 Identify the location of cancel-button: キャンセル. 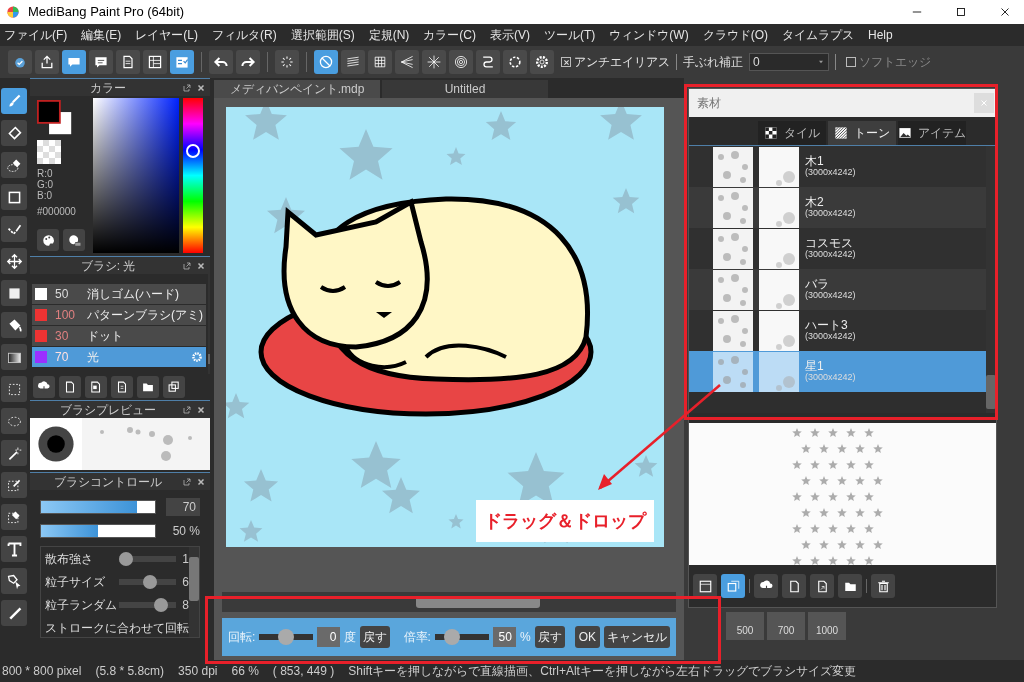
(637, 637).